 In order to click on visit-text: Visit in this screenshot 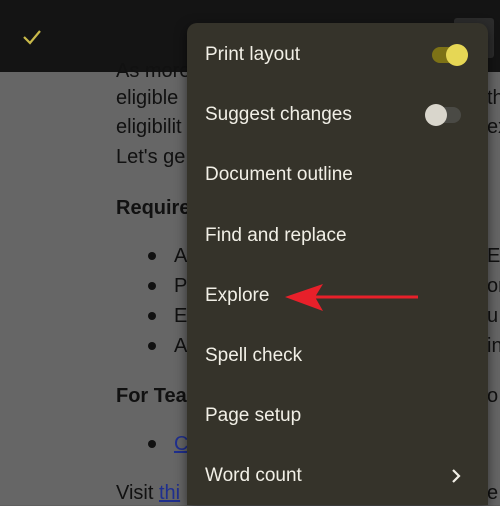, I will do `click(137, 493)`.